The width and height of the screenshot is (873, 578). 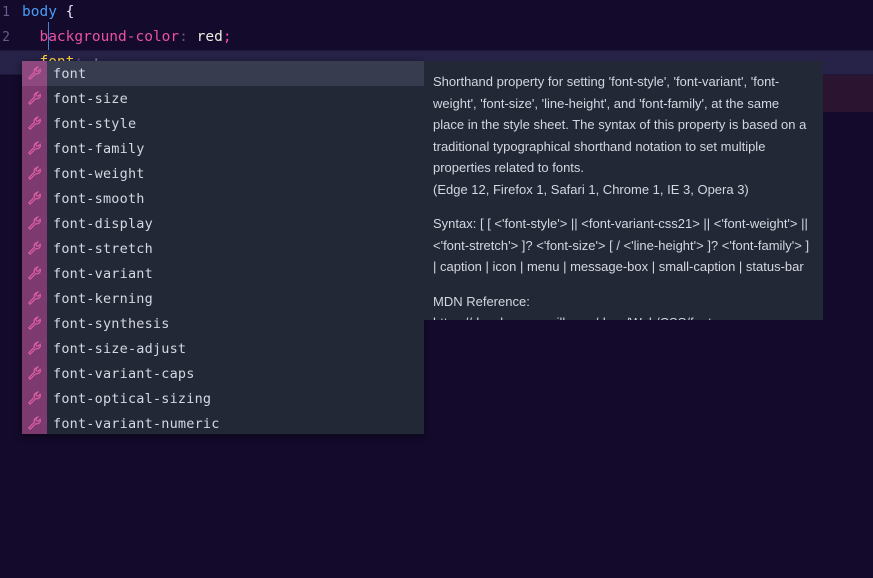 I want to click on code-token: {, so click(x=70, y=12).